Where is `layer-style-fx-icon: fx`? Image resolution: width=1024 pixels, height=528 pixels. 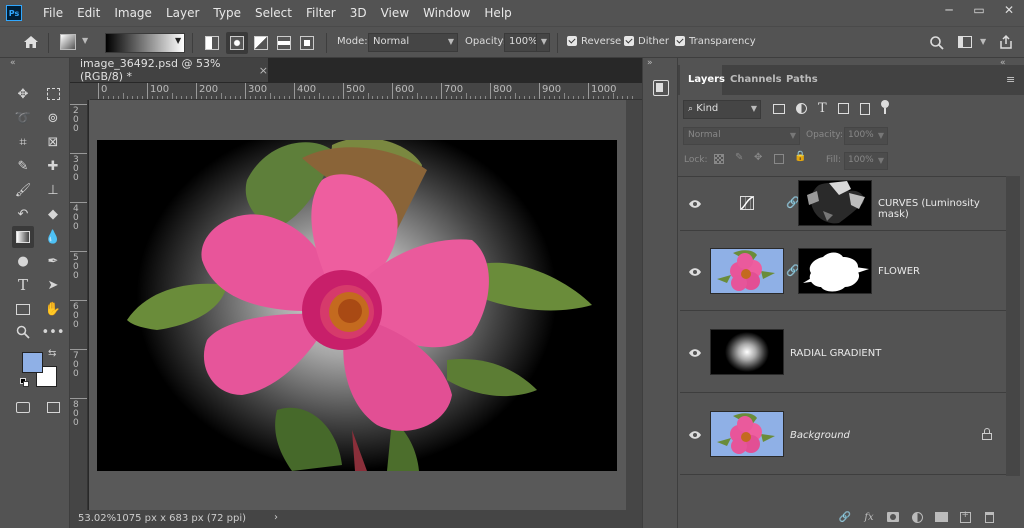 layer-style-fx-icon: fx is located at coordinates (869, 517).